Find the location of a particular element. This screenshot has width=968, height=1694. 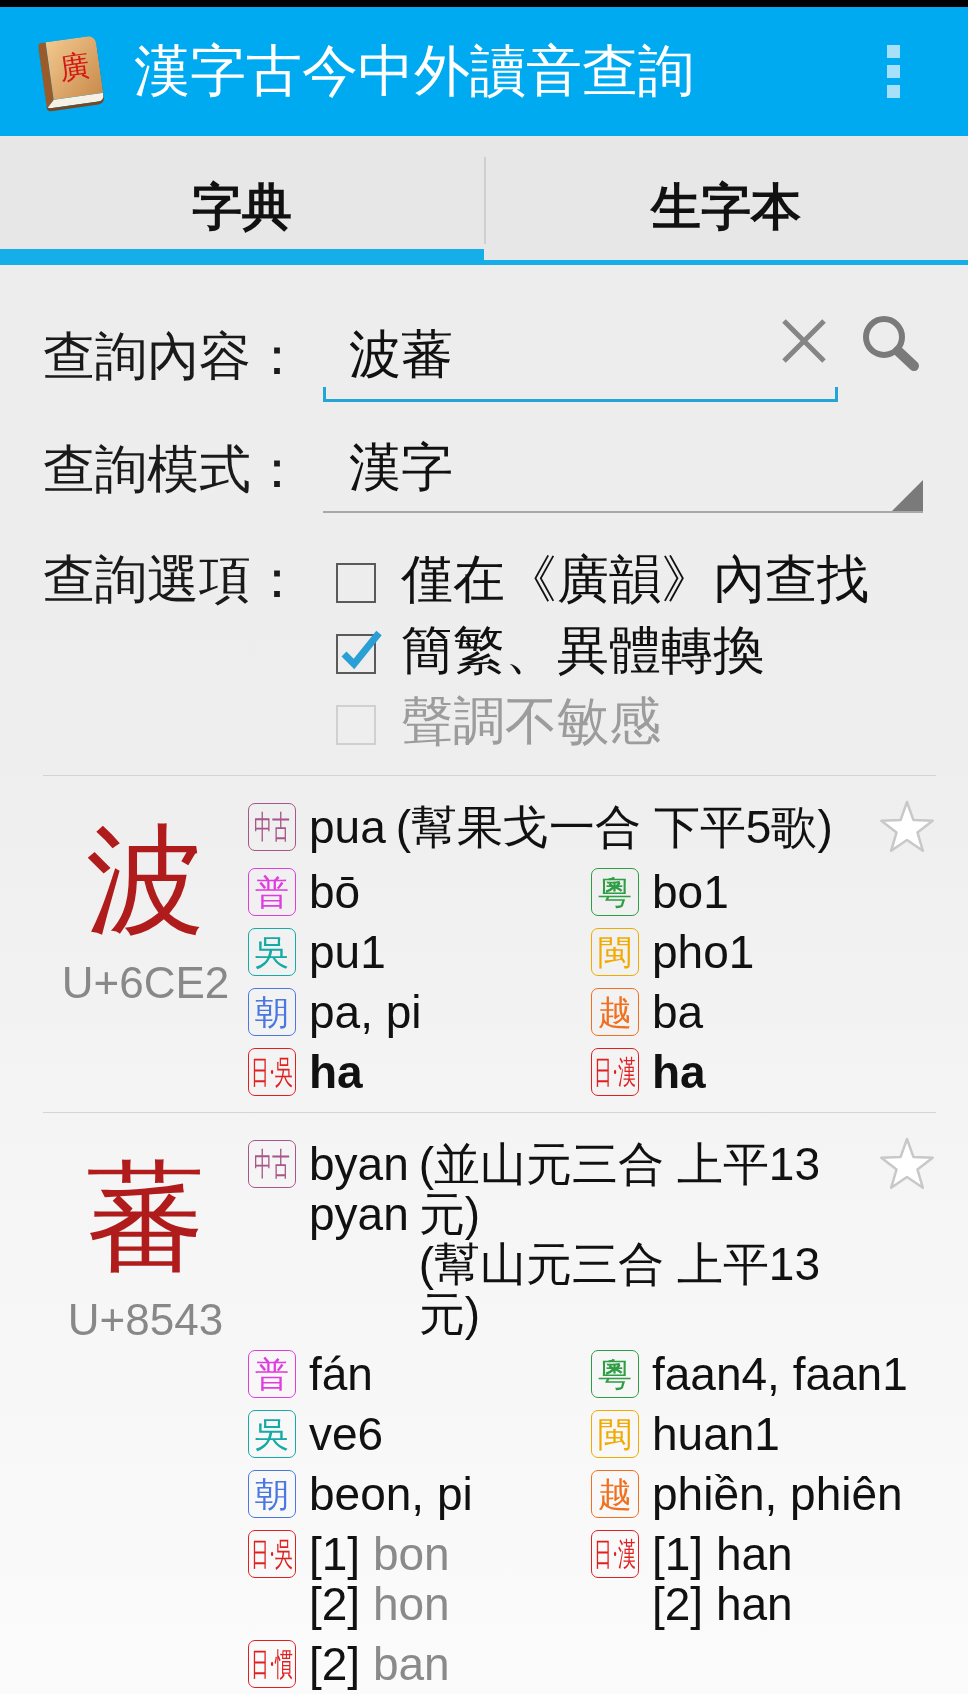

search-icon is located at coordinates (891, 343).